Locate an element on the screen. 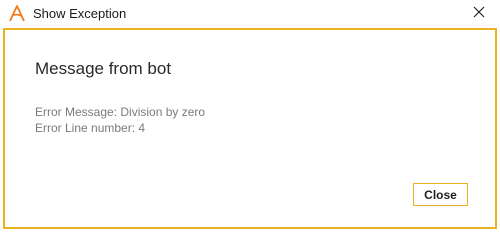 This screenshot has height=240, width=500. dialog-heading: Message from bot is located at coordinates (103, 68).